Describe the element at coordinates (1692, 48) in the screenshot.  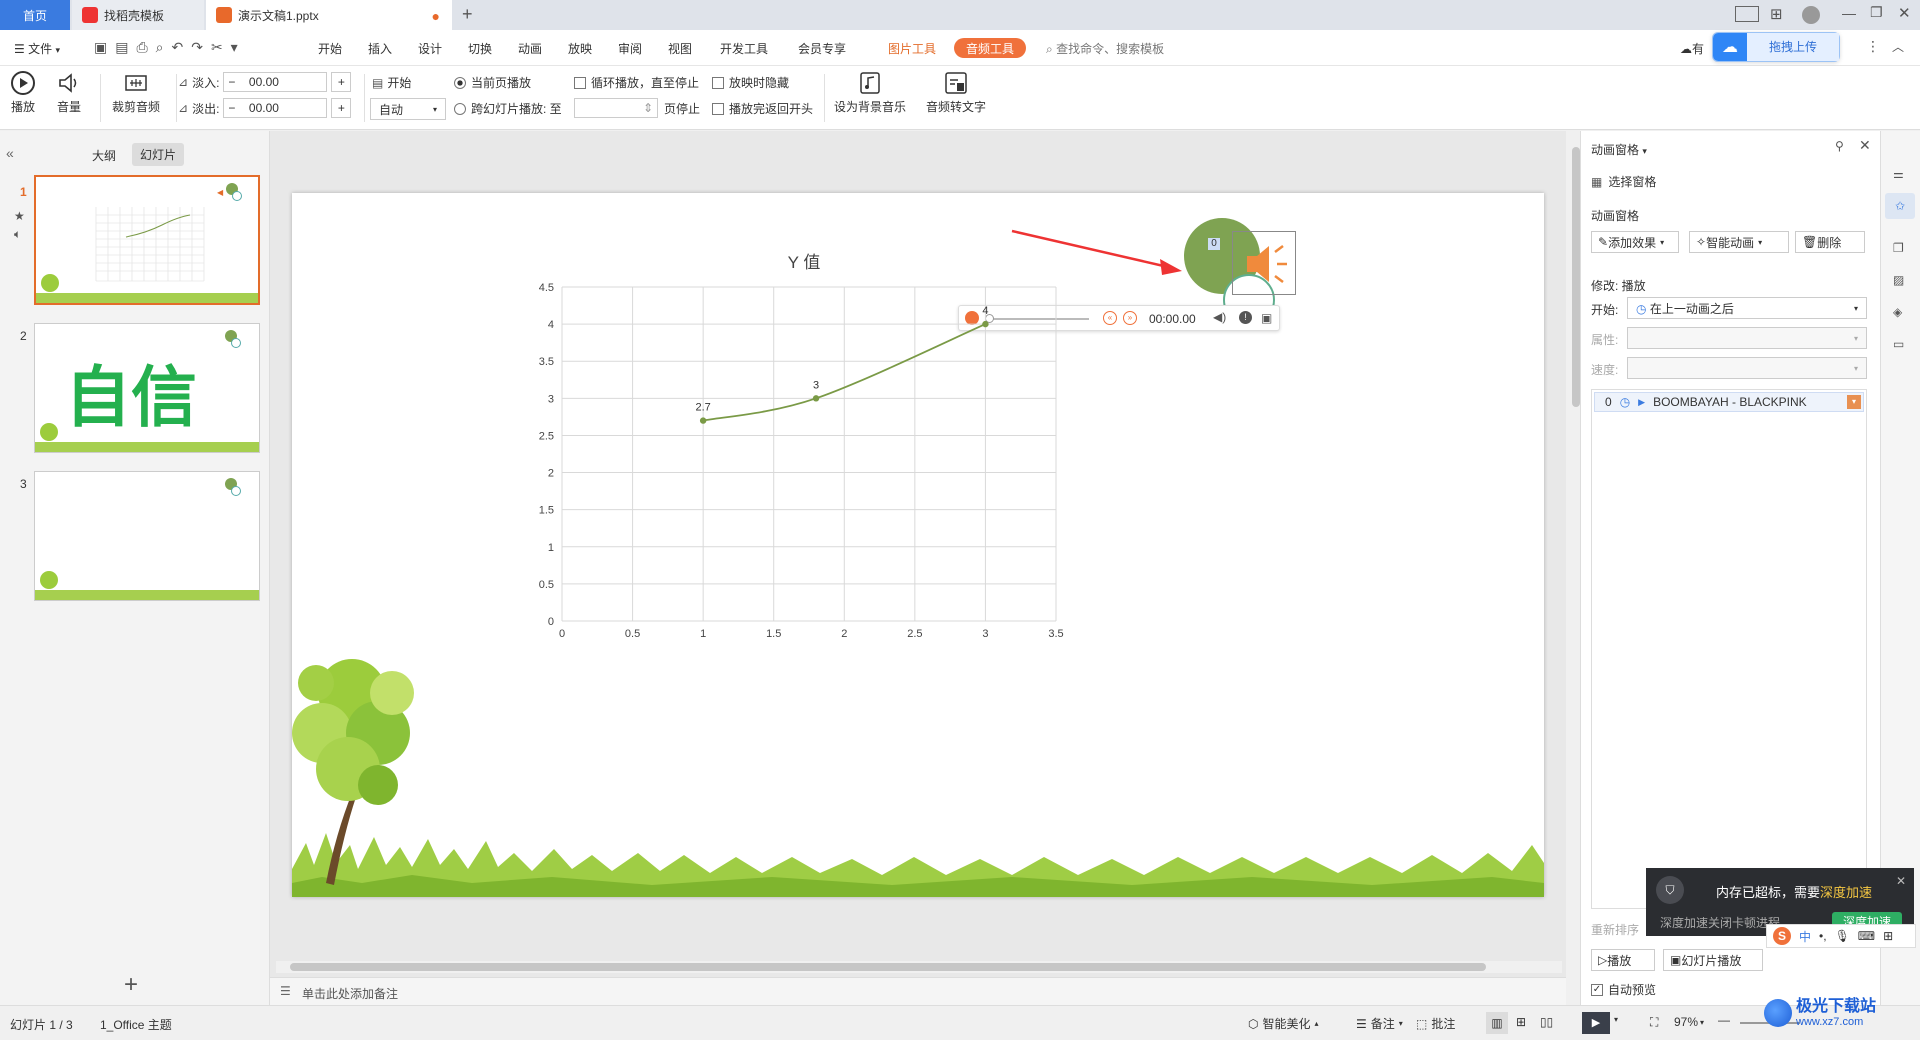
I see `cloud-status: ☁有` at that location.